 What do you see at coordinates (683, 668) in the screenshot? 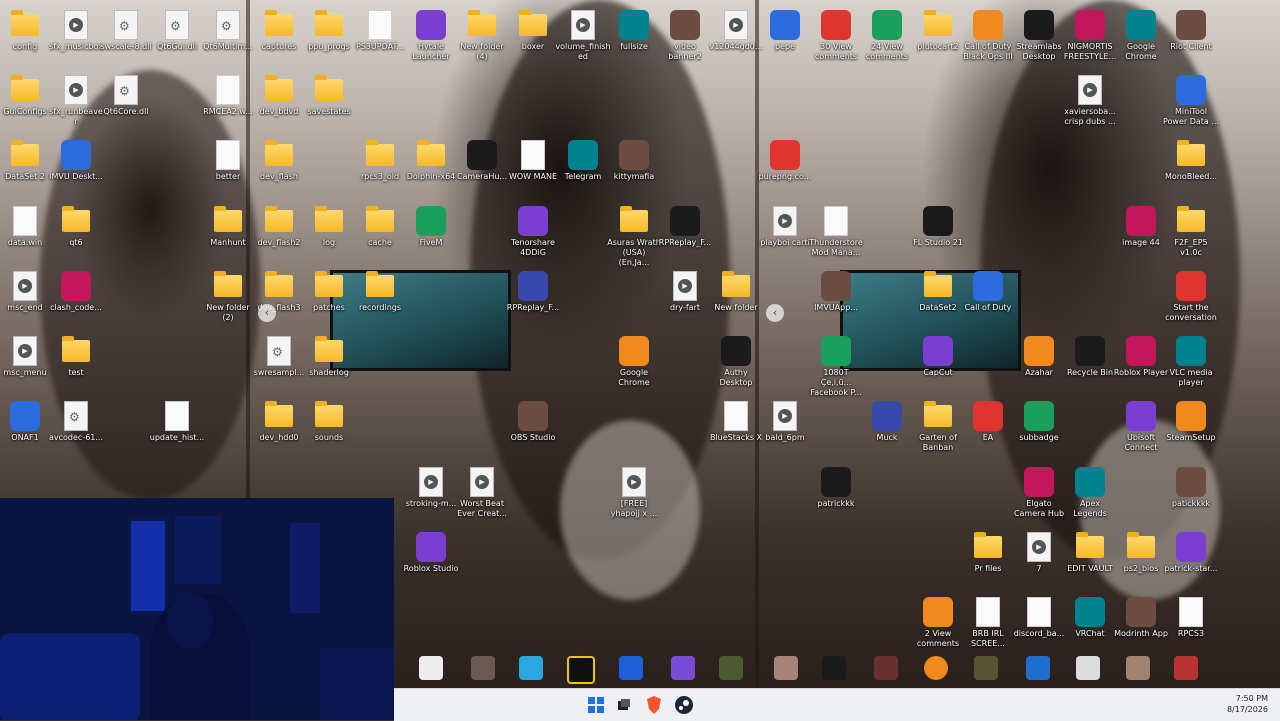
I see `dock-app-purple-icon` at bounding box center [683, 668].